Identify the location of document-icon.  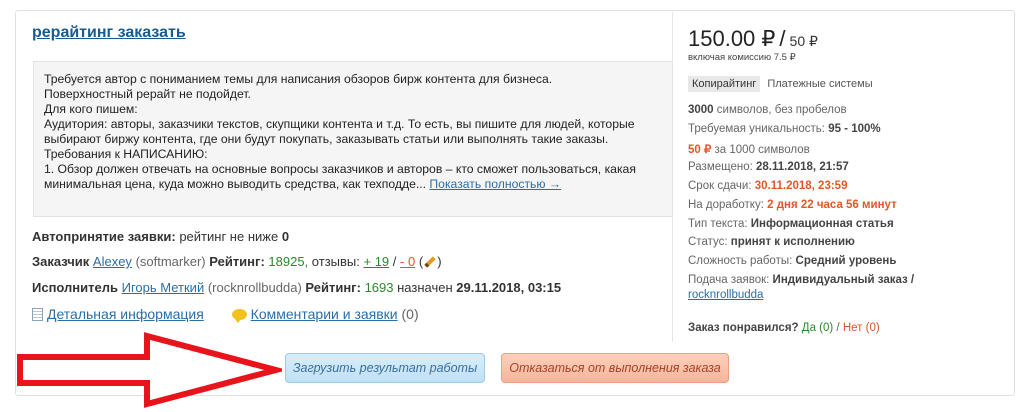
(37, 314).